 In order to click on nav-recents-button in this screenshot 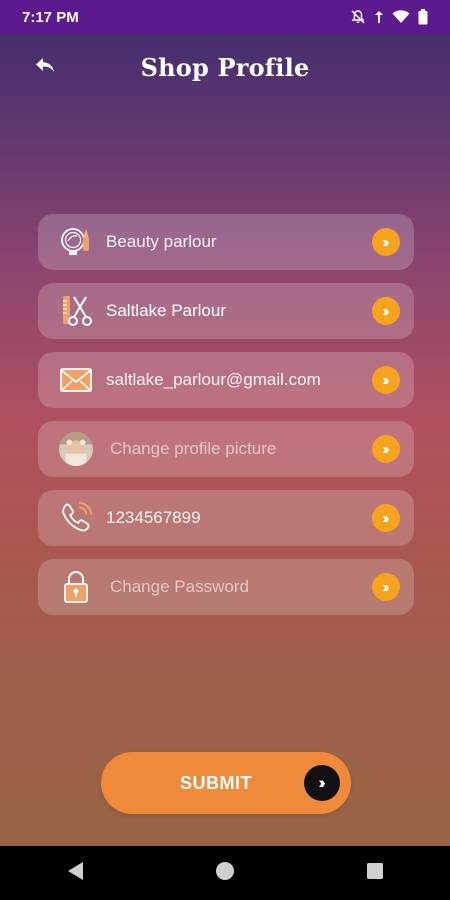, I will do `click(375, 873)`.